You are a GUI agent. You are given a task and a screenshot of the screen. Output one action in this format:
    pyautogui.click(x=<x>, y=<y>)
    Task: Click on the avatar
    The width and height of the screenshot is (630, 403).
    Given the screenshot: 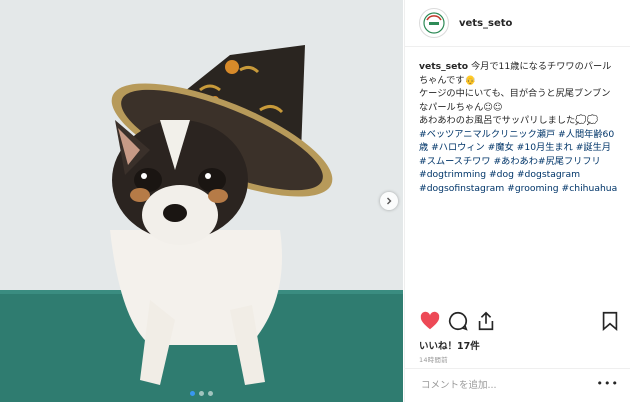 What is the action you would take?
    pyautogui.click(x=434, y=23)
    